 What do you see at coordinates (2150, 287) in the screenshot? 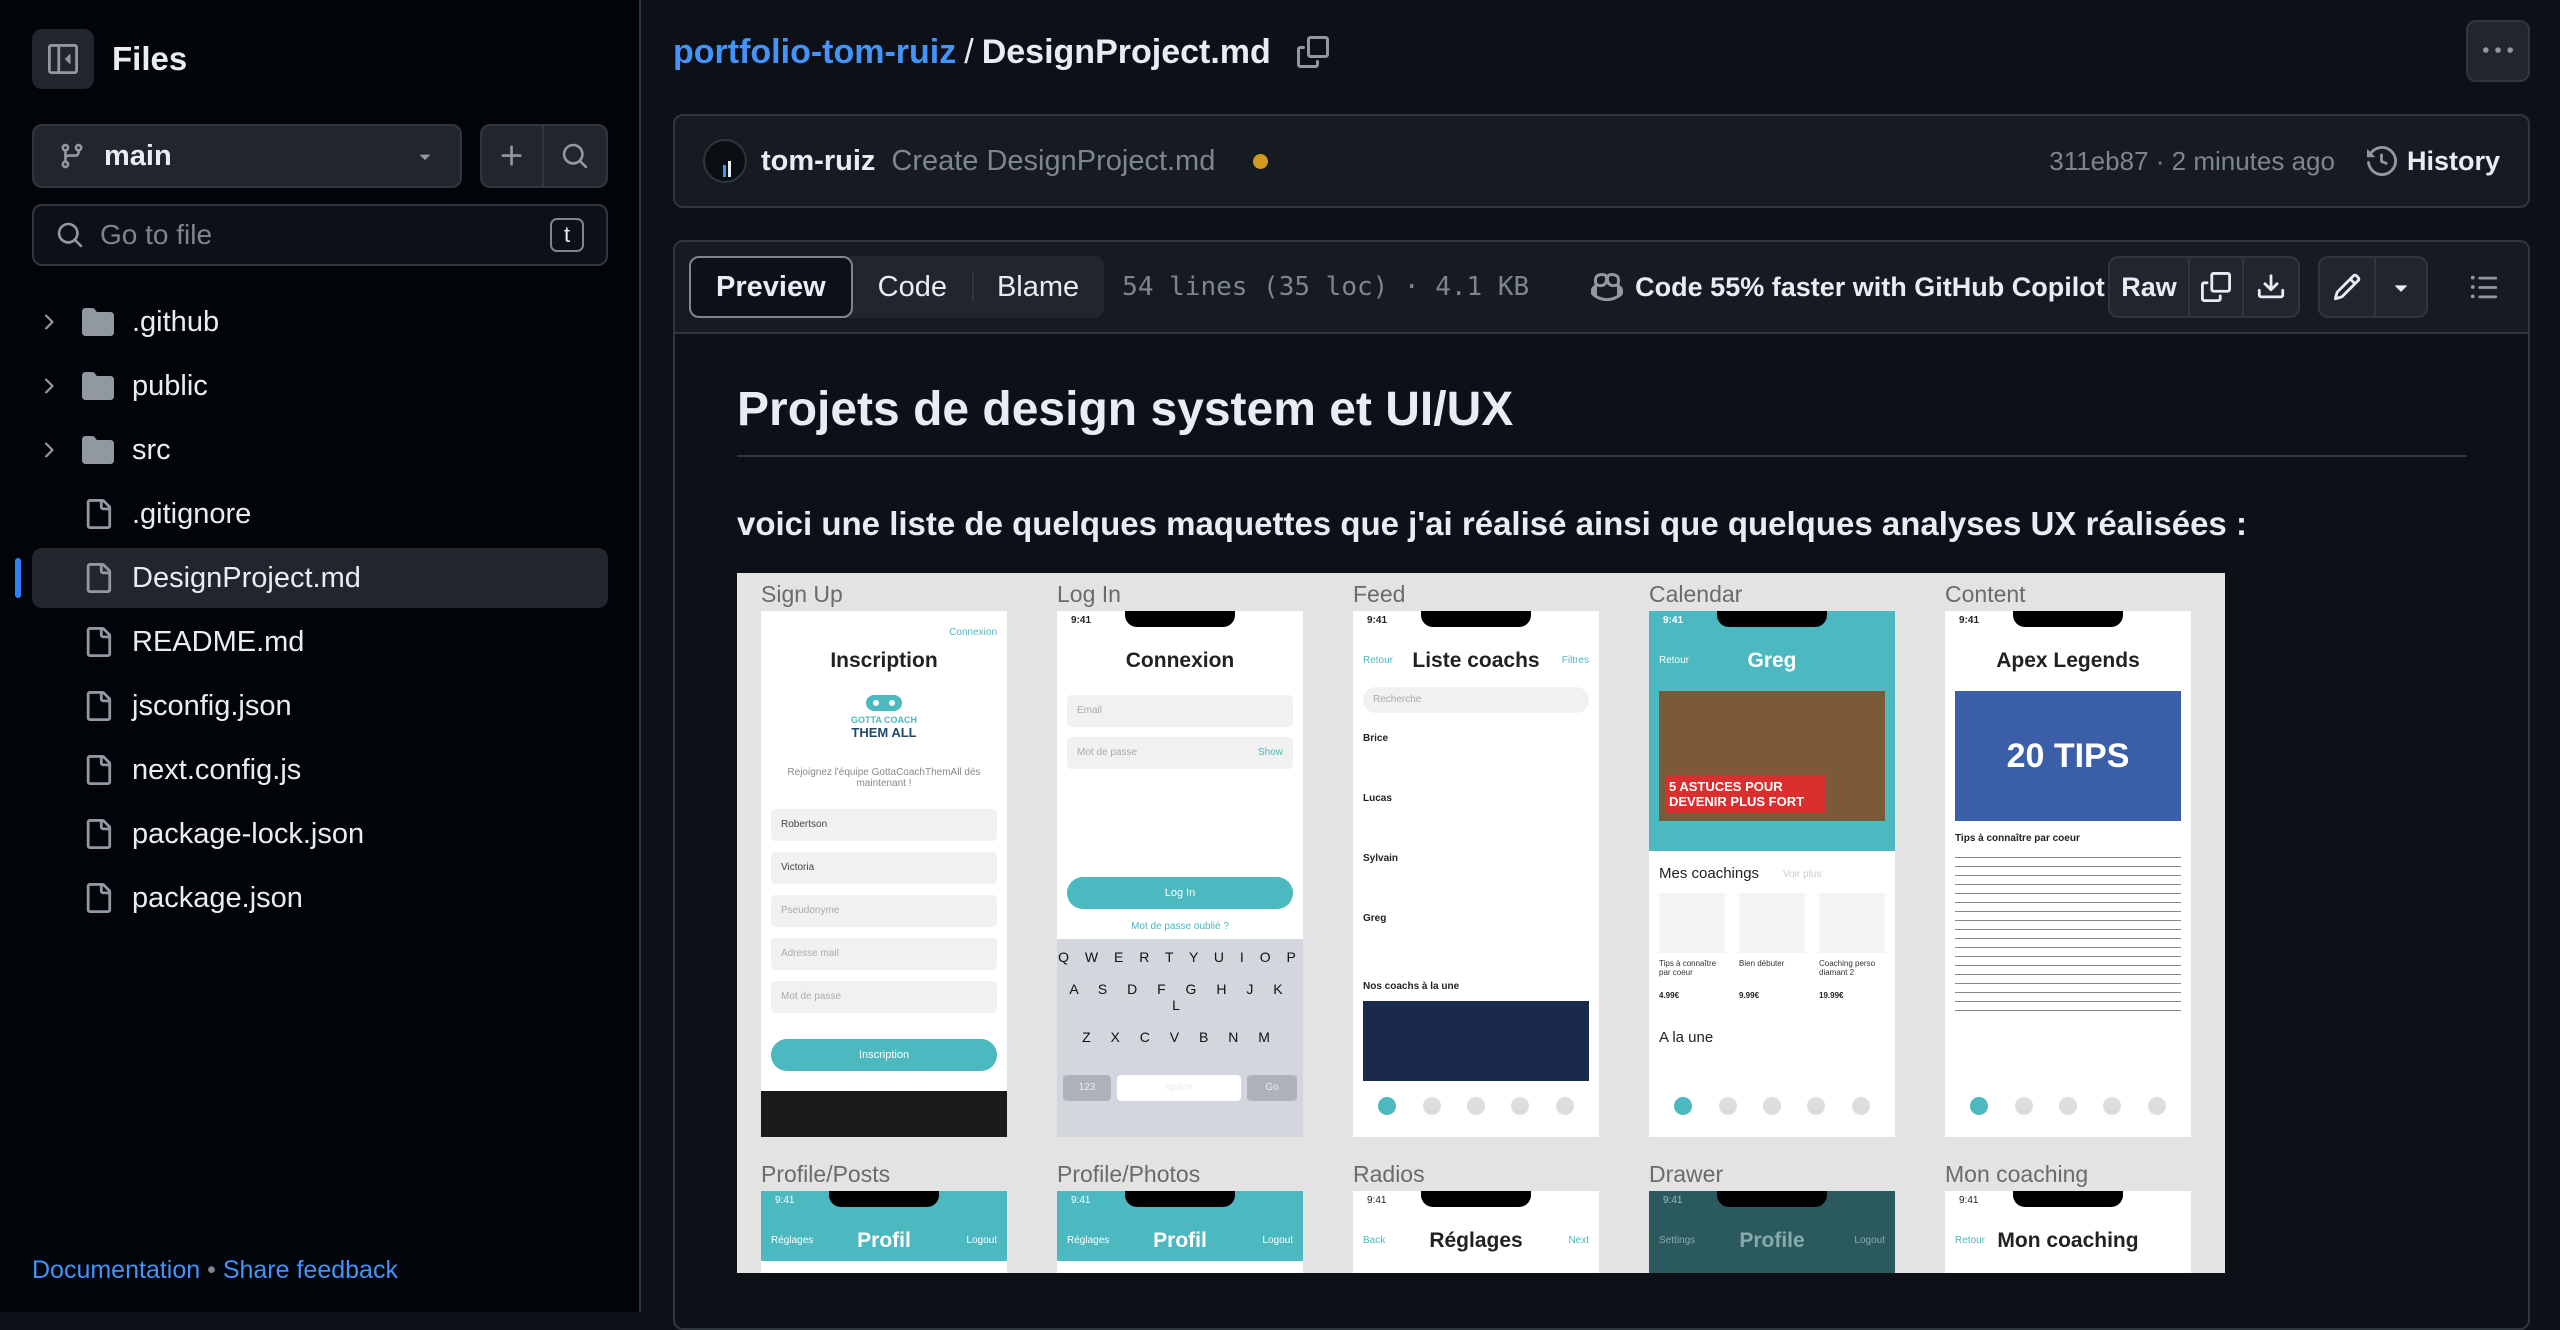
I see `raw-button: Raw` at bounding box center [2150, 287].